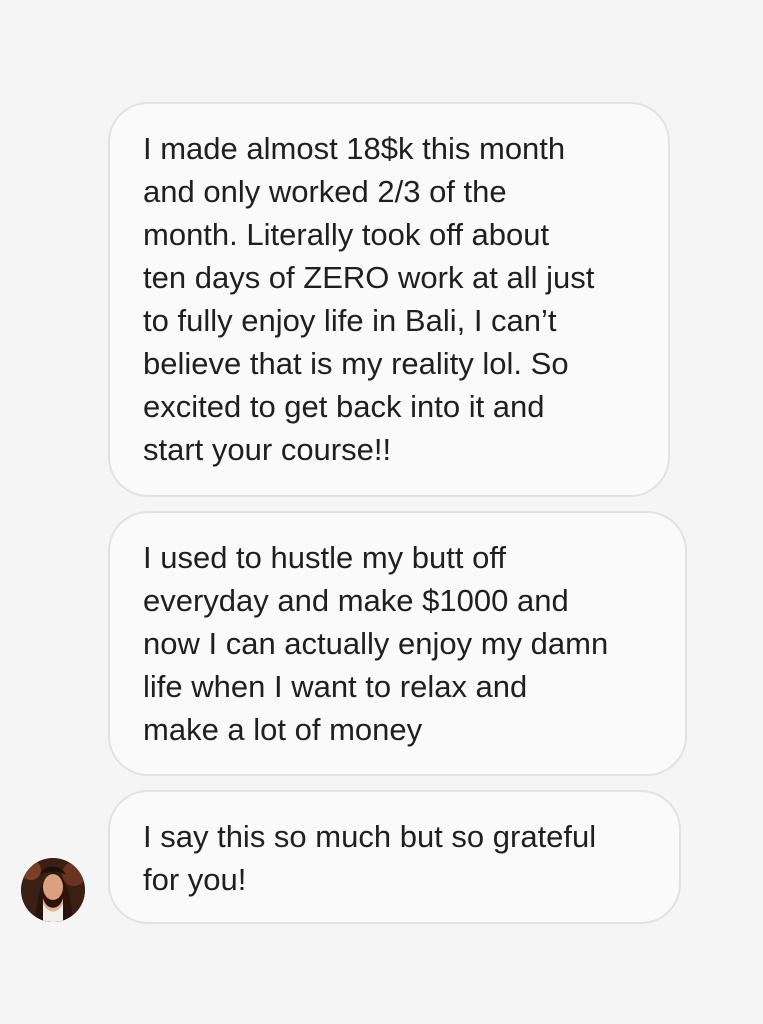 This screenshot has height=1024, width=763. I want to click on message-line: believe that is my reality lol. So, so click(356, 363).